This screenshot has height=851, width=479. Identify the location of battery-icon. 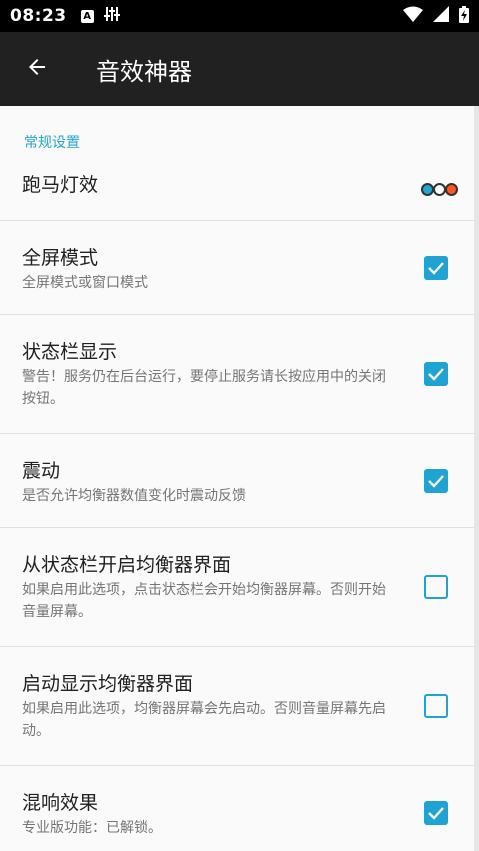
(464, 16).